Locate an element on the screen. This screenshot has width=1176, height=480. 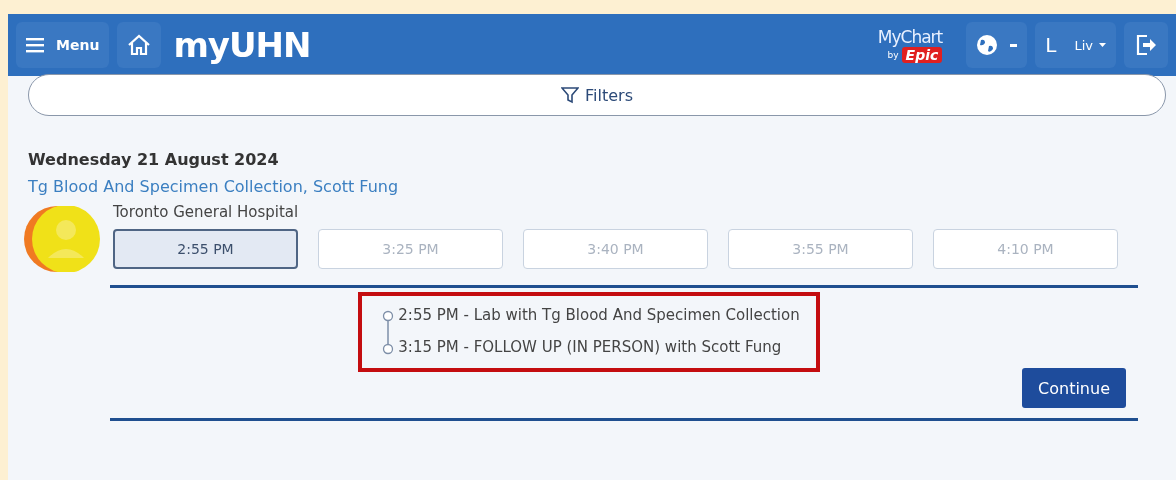
appointment-step: 2:55 PM - Lab with Tg Blood And Specimen Collection is located at coordinates (599, 315).